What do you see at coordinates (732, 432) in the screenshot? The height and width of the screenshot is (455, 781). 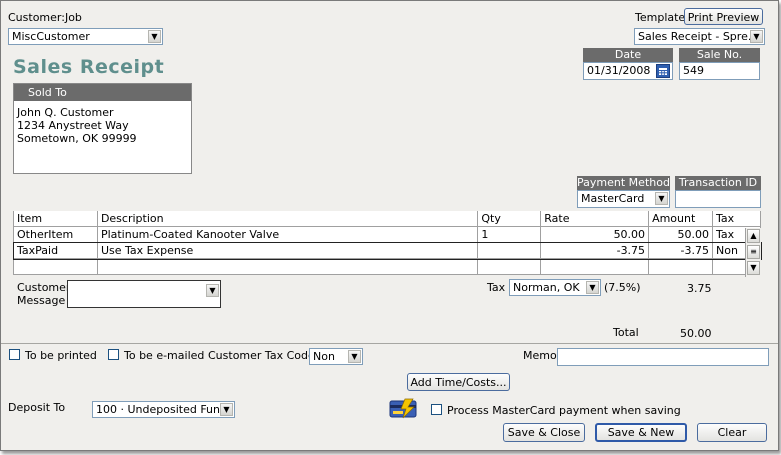 I see `clear-button: Clear` at bounding box center [732, 432].